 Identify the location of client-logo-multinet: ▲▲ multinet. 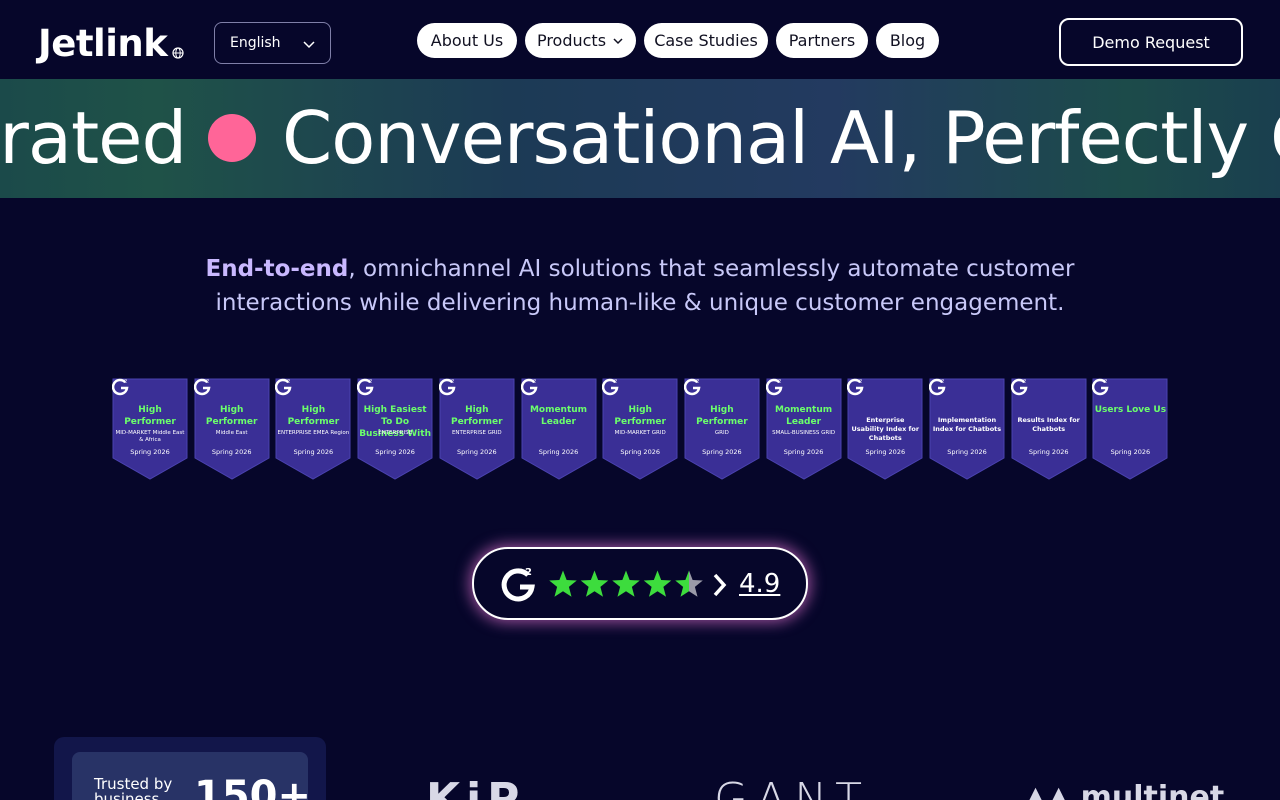
(1124, 790).